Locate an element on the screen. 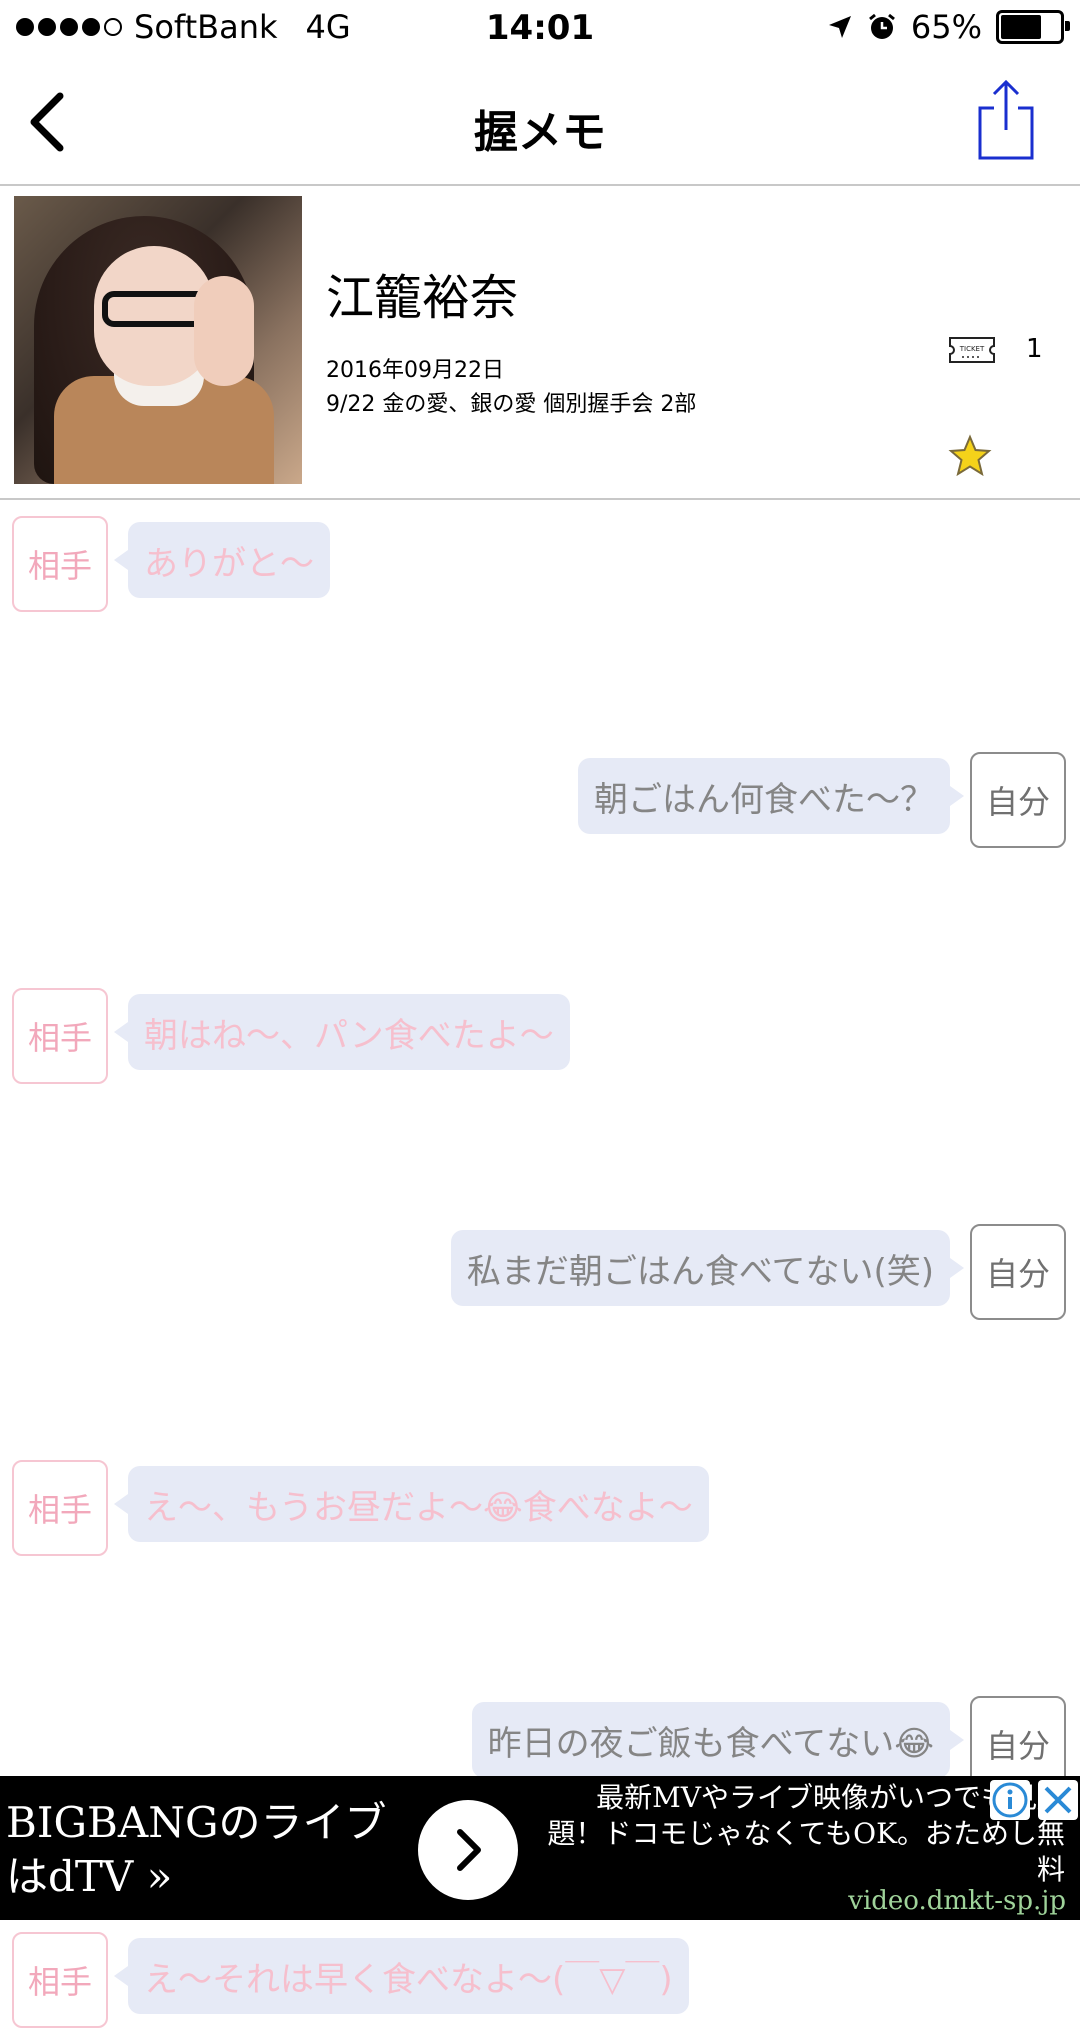 Image resolution: width=1080 pixels, height=2032 pixels. chat-row: 相手 え〜それは早く食べなよ〜(￣▽￣) is located at coordinates (540, 1982).